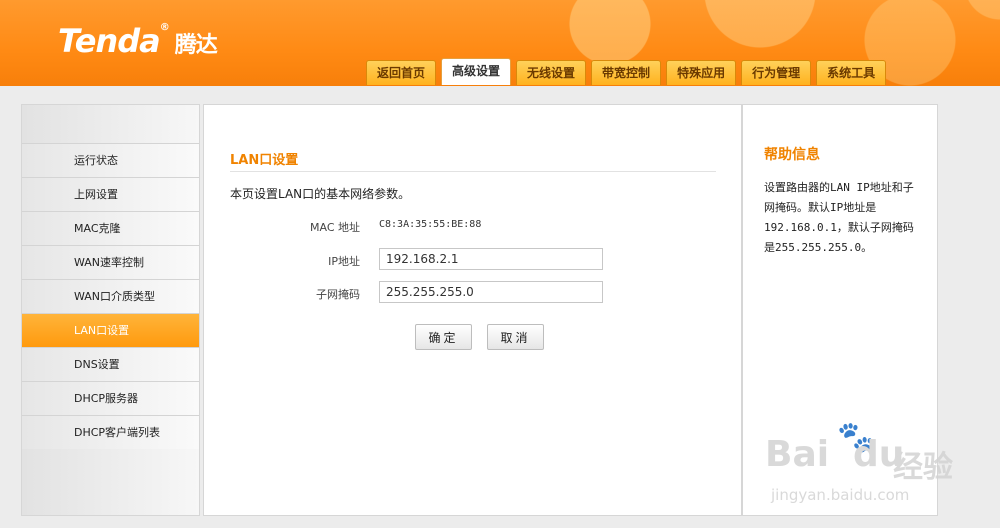 The width and height of the screenshot is (1000, 528). I want to click on main-nav-tabs: 返回首页 高级设置 无线设置 带宽控制 特殊应用 行为管理 系统工具, so click(626, 72).